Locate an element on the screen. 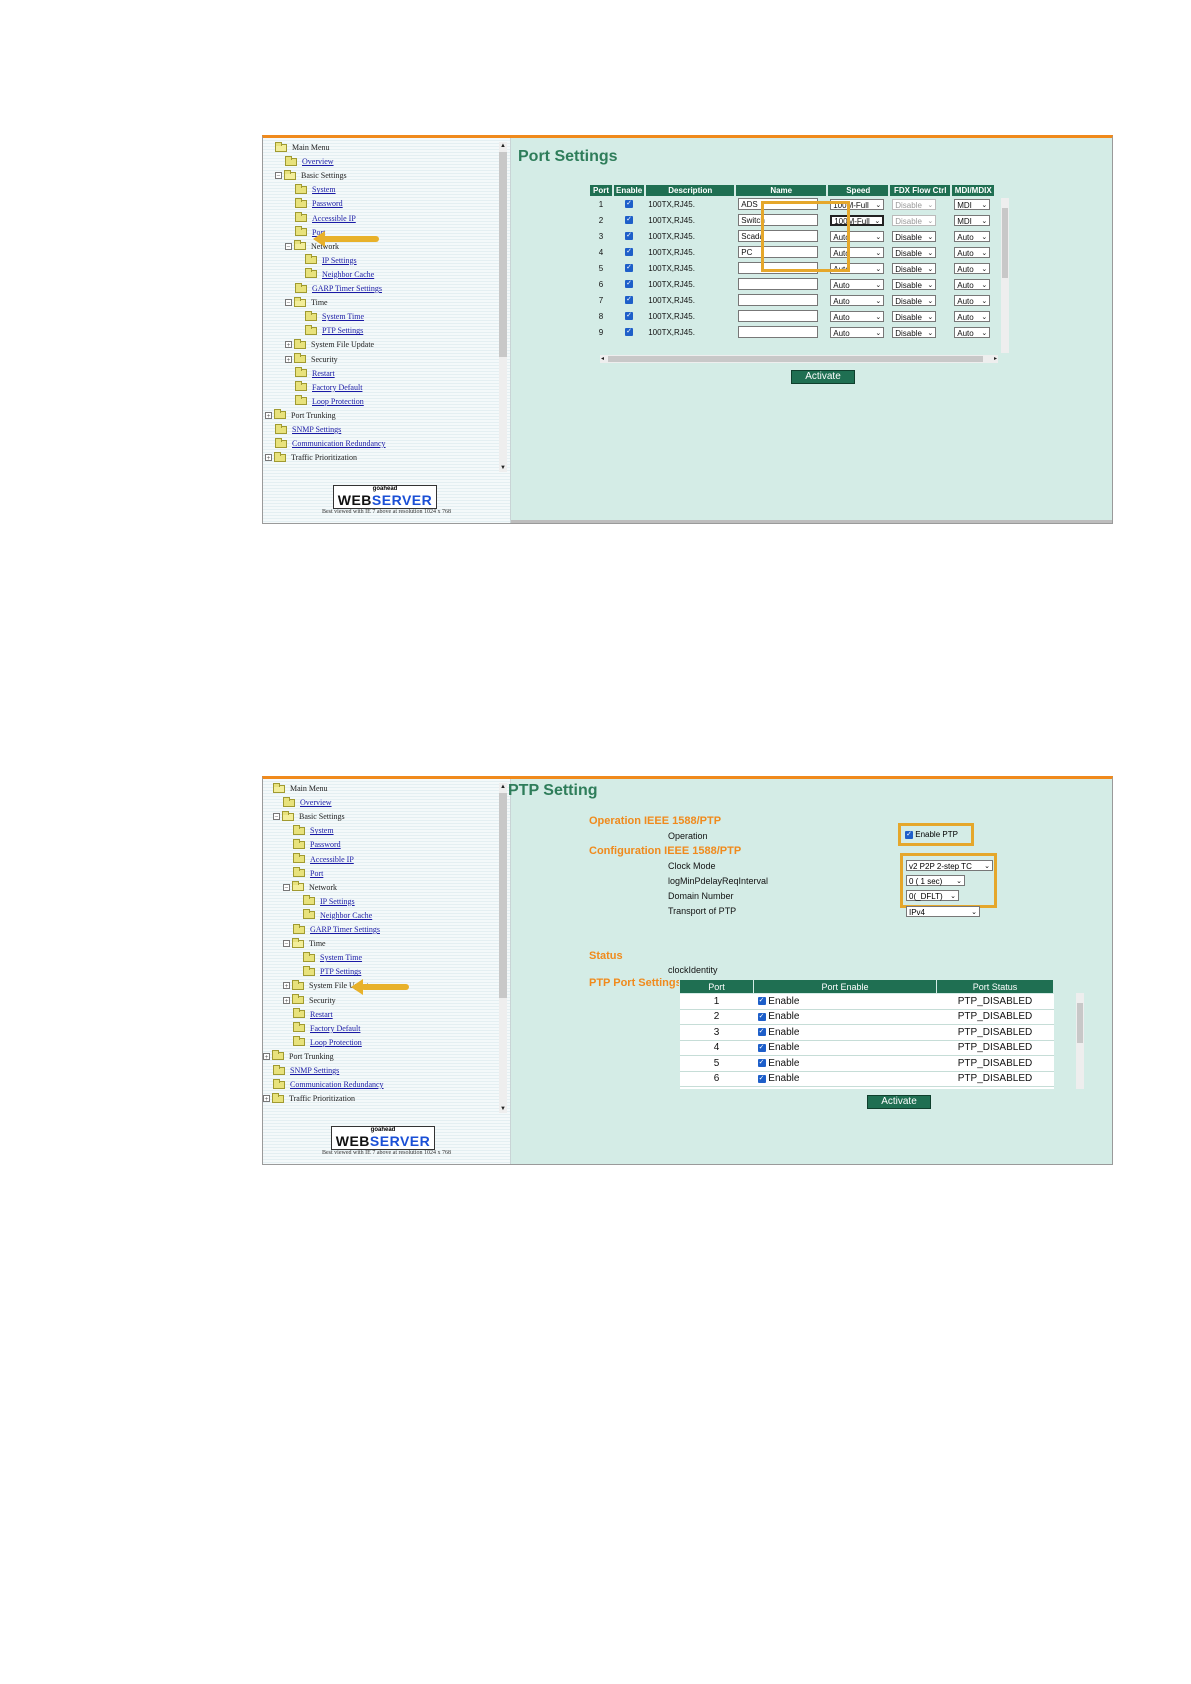 The width and height of the screenshot is (1191, 1684). menu-item: Overview is located at coordinates (309, 161).